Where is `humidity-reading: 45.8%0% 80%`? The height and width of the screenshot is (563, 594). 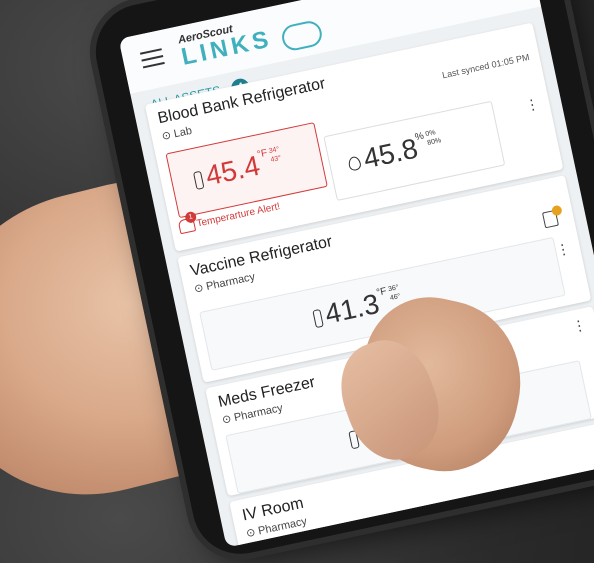
humidity-reading: 45.8%0% 80% is located at coordinates (395, 152).